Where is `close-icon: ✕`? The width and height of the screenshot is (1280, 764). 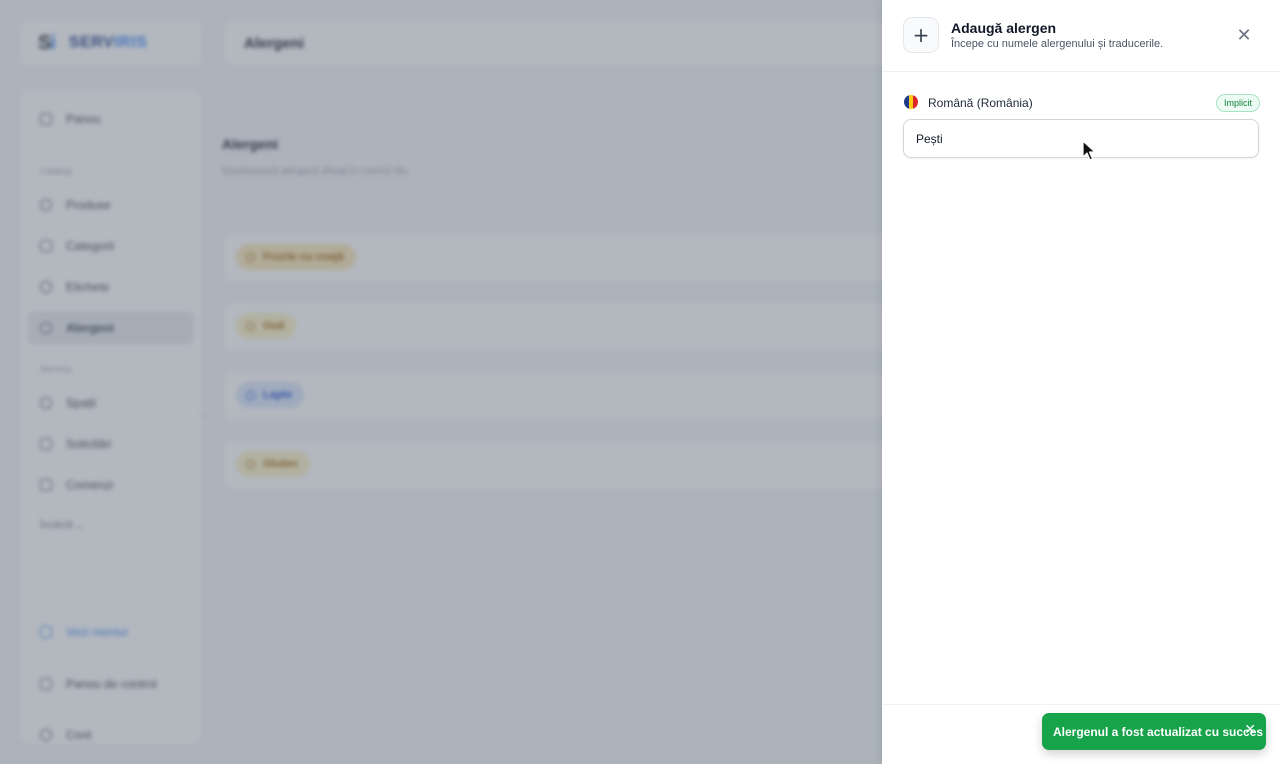 close-icon: ✕ is located at coordinates (1244, 35).